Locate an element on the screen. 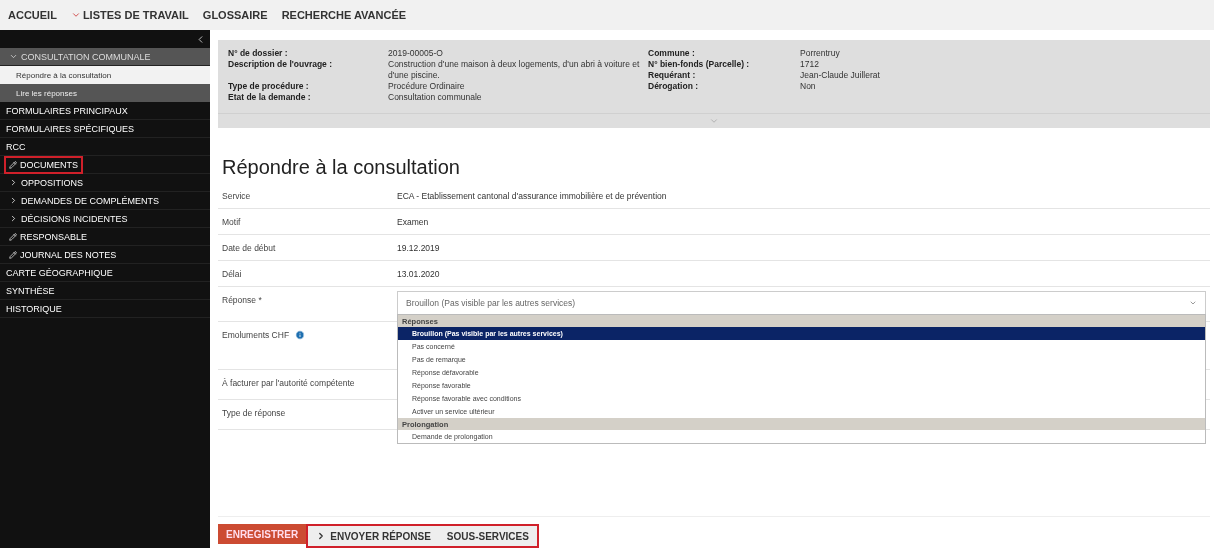 The height and width of the screenshot is (548, 1214). action-button: ENVOYER RÉPONSE is located at coordinates (373, 536).